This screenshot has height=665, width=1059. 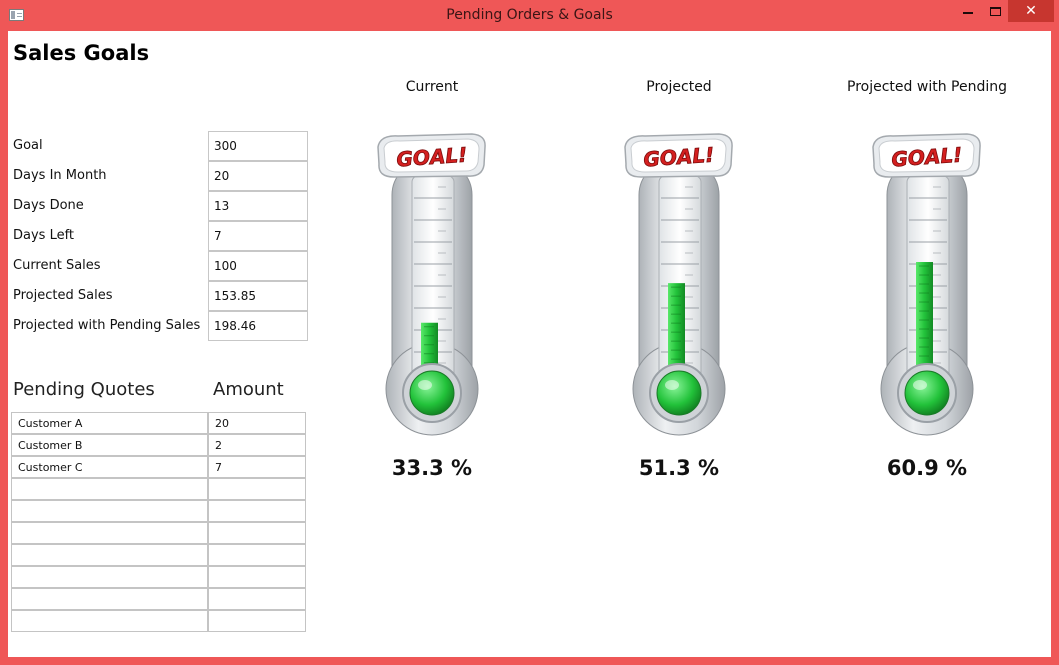 I want to click on current-sales-input, so click(x=258, y=266).